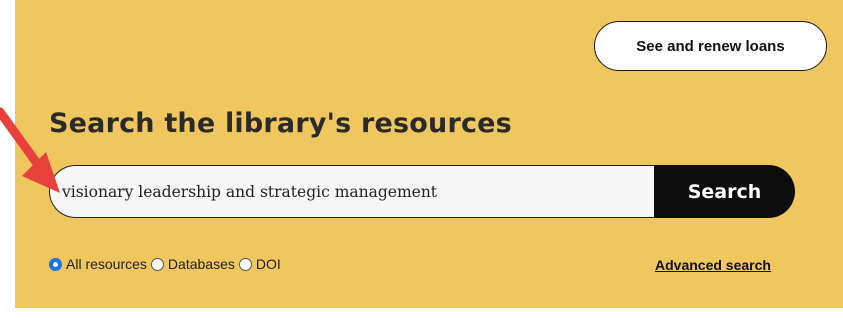 This screenshot has width=843, height=326. What do you see at coordinates (710, 46) in the screenshot?
I see `see-and-renew-loans-button: See and renew loans` at bounding box center [710, 46].